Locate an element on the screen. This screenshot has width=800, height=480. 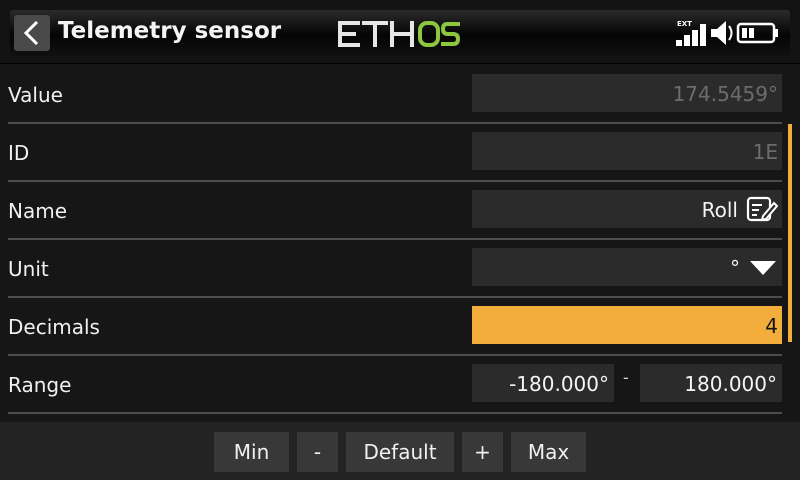
row-decimals: Decimals 4 is located at coordinates (395, 327).